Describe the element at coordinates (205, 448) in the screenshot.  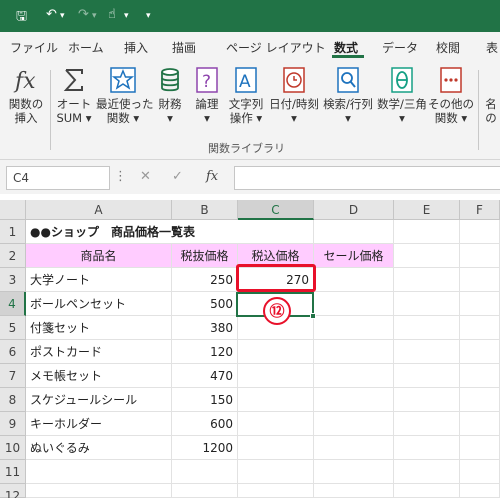
I see `price-cell: 1200` at that location.